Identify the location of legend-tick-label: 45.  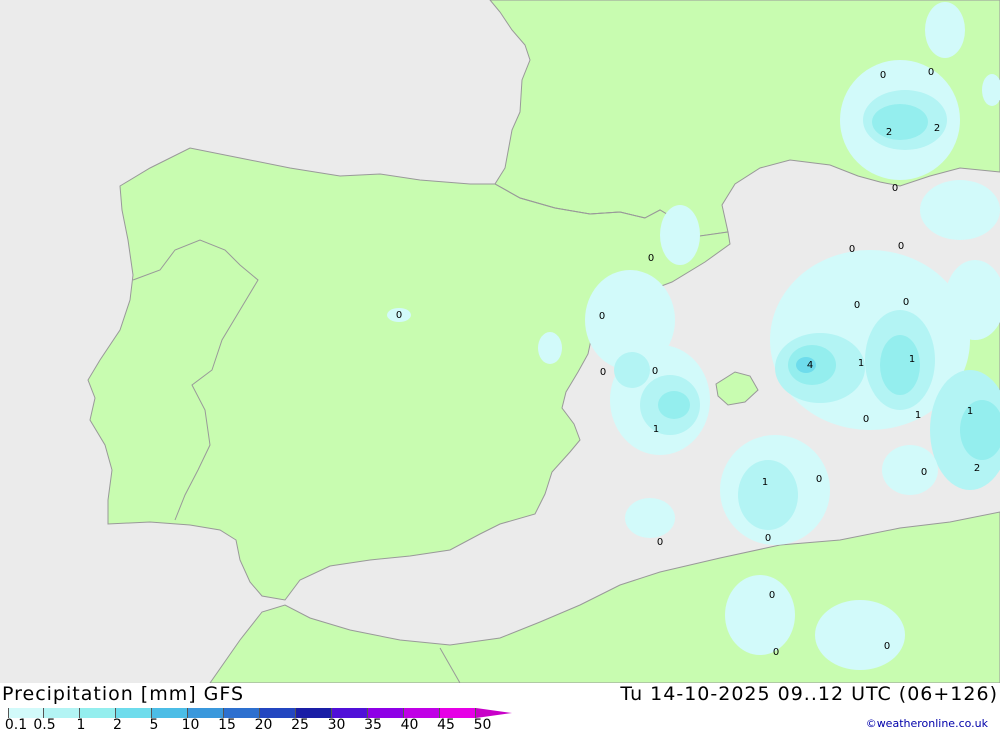
(446, 725).